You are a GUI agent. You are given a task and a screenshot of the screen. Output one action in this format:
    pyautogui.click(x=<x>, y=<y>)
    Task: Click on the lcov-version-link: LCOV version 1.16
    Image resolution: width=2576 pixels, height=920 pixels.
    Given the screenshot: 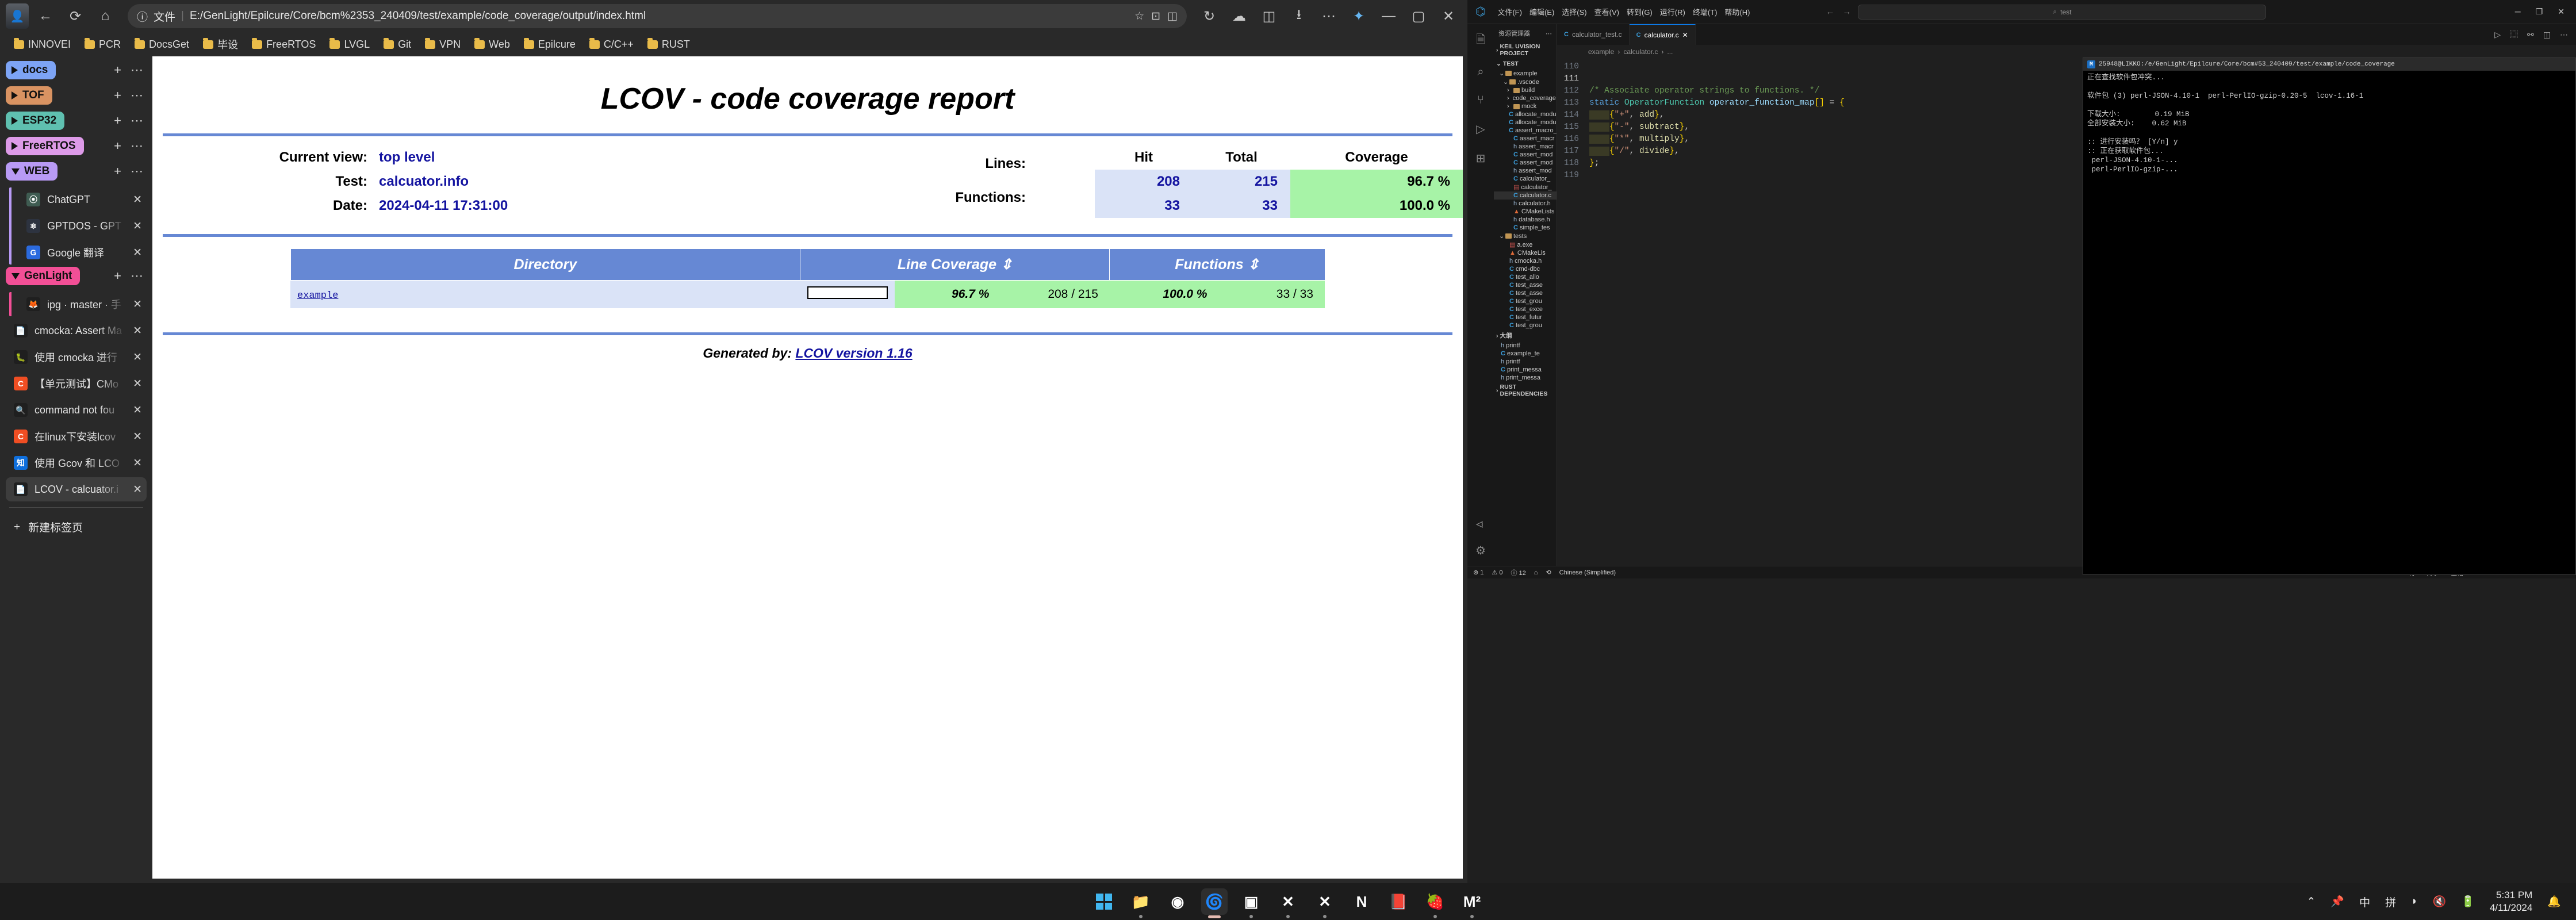 What is the action you would take?
    pyautogui.click(x=853, y=353)
    